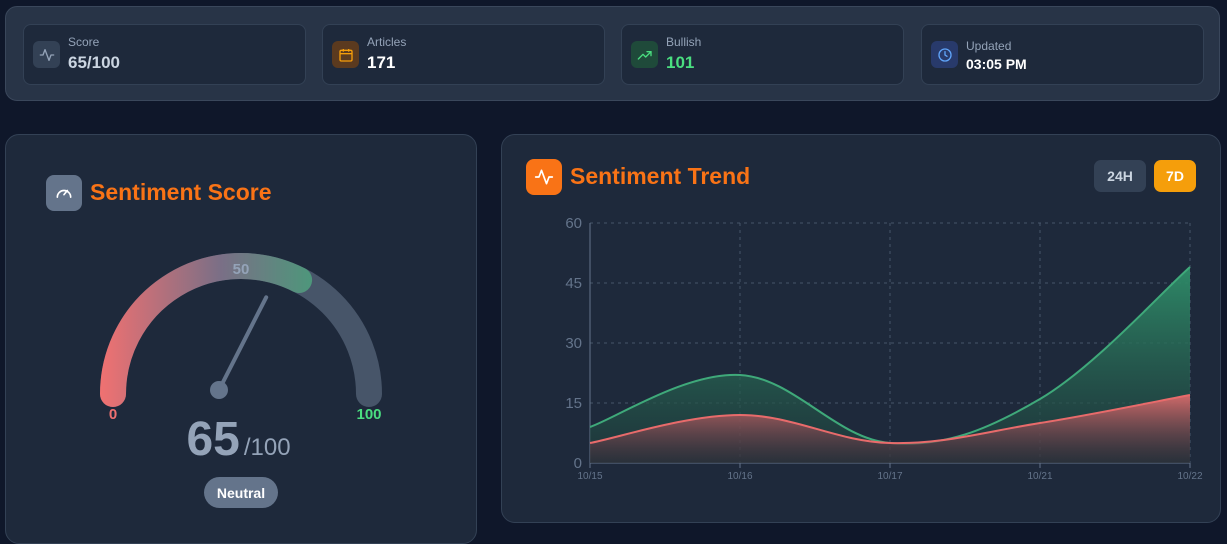 This screenshot has height=544, width=1227. I want to click on y-tick-label: 45, so click(573, 283).